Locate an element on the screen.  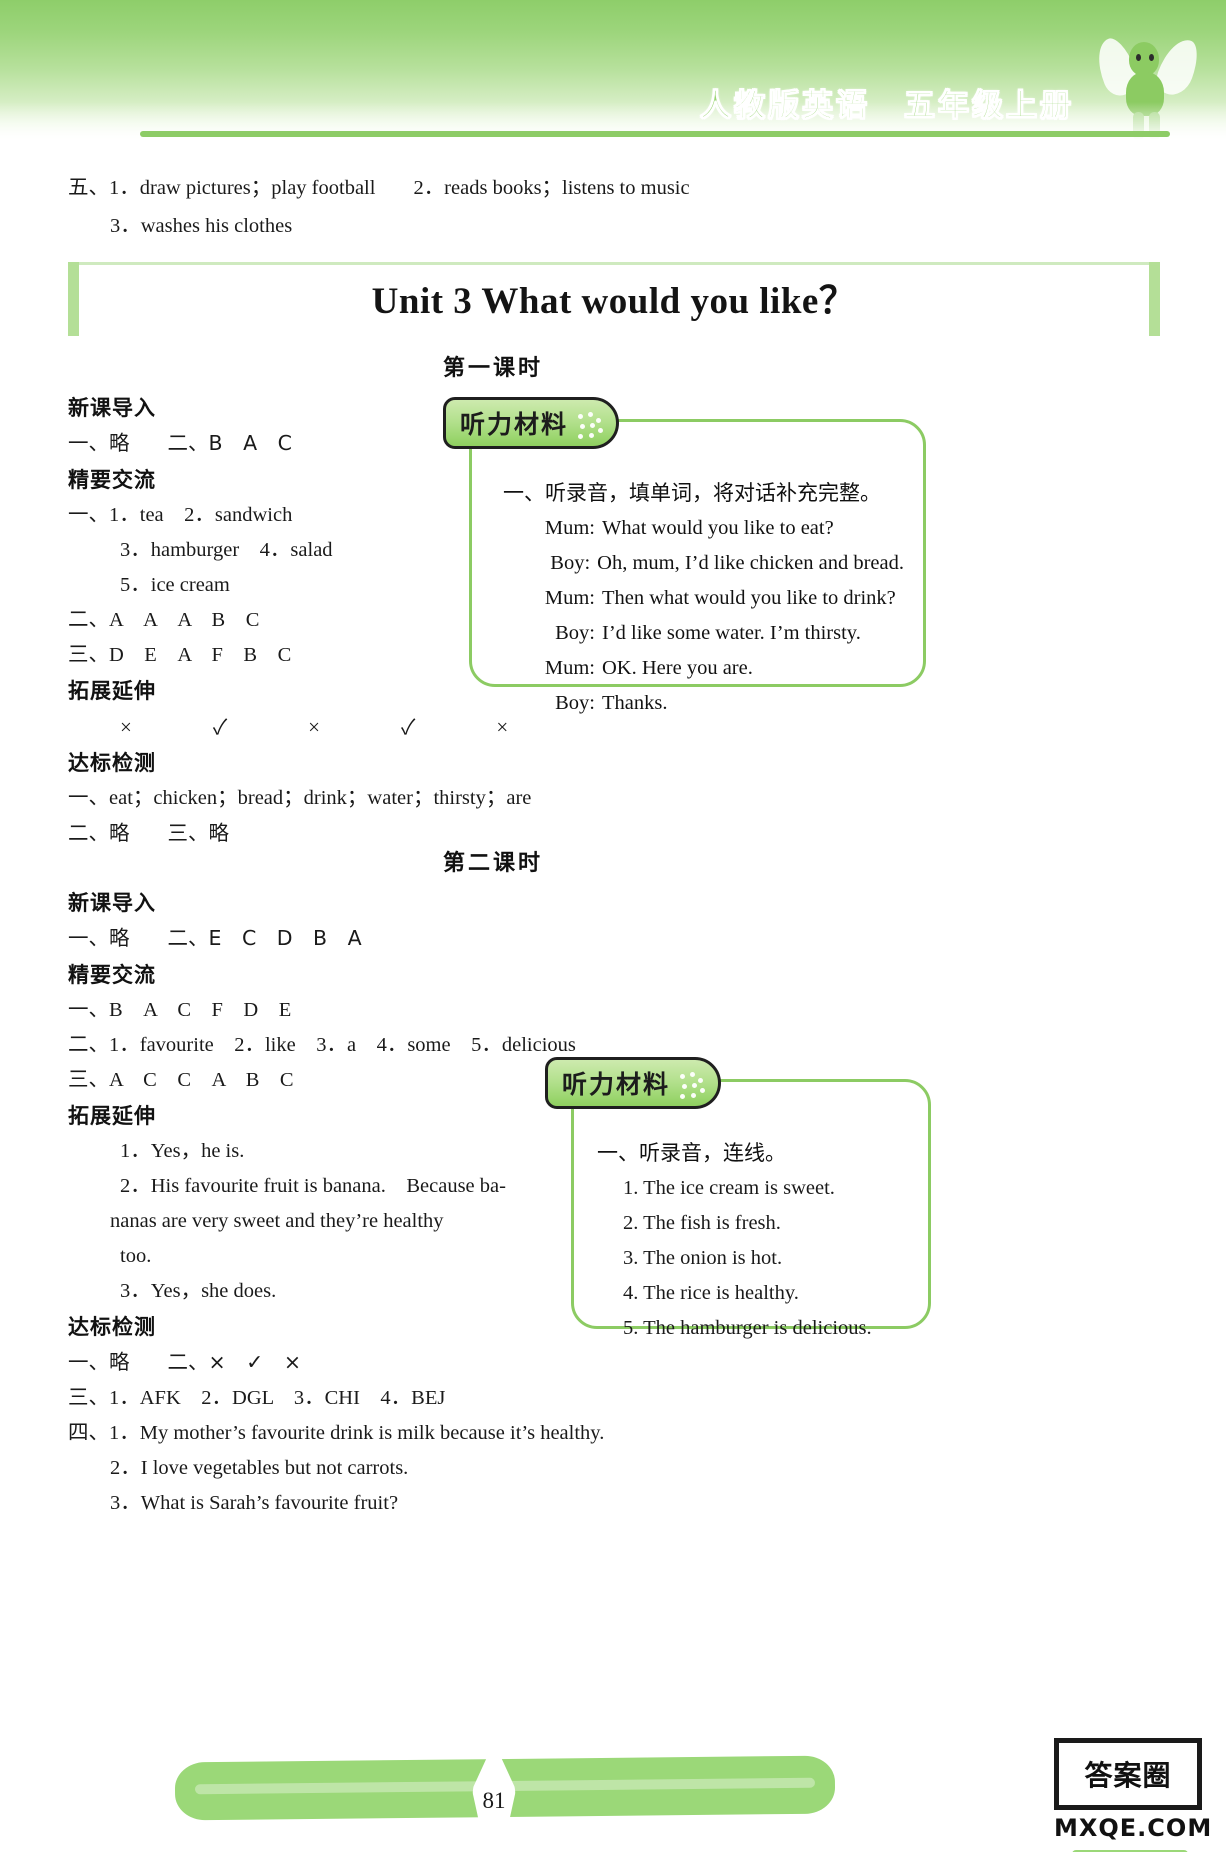
dialogue-line: Boy: Thanks. is located at coordinates (703, 703).